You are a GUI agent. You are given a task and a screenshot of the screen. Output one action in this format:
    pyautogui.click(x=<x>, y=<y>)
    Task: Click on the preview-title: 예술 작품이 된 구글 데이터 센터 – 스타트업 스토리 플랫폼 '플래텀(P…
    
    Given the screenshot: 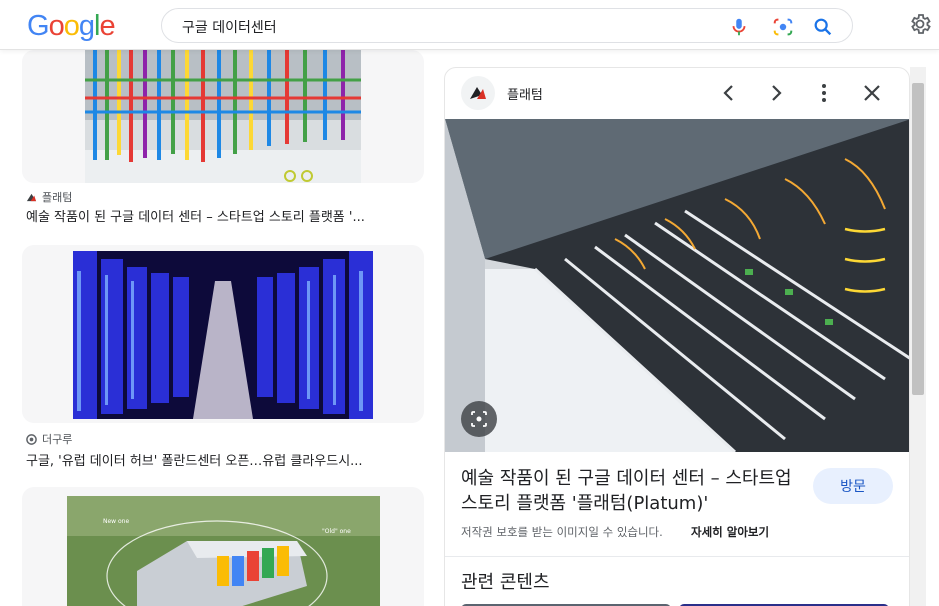 What is the action you would take?
    pyautogui.click(x=631, y=491)
    